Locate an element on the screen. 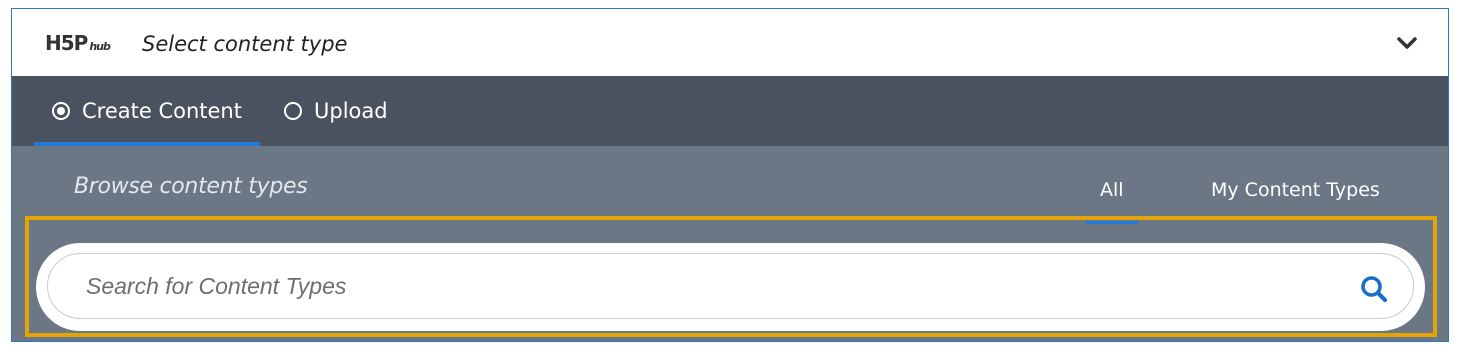  browse-title: Browse content types is located at coordinates (191, 186).